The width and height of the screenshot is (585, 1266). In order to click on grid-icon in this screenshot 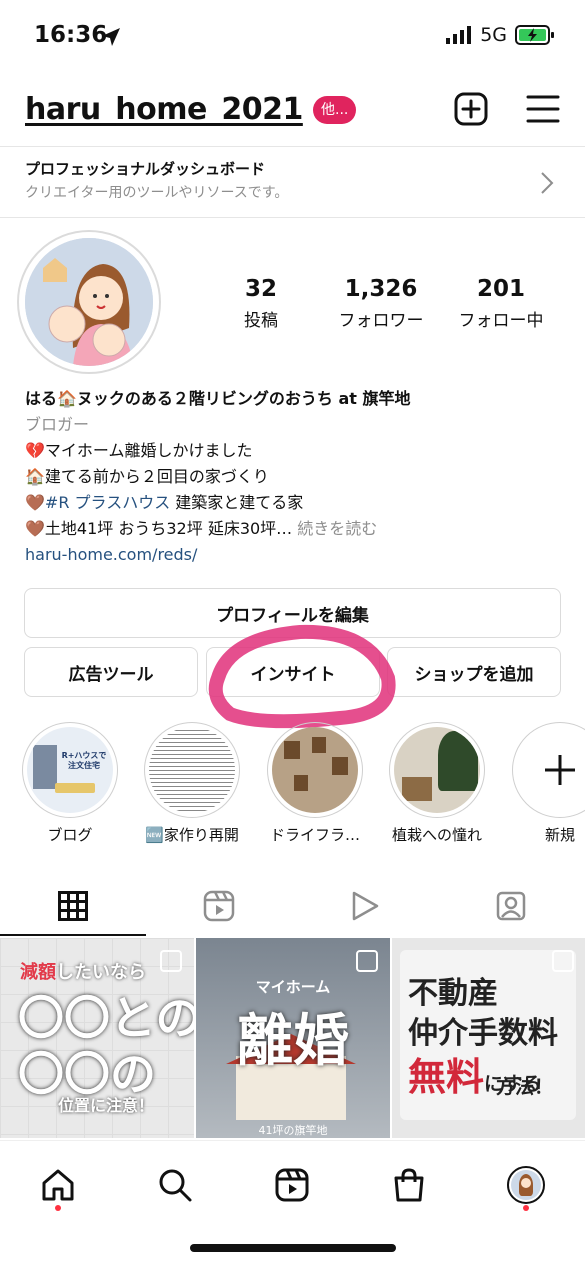, I will do `click(73, 906)`.